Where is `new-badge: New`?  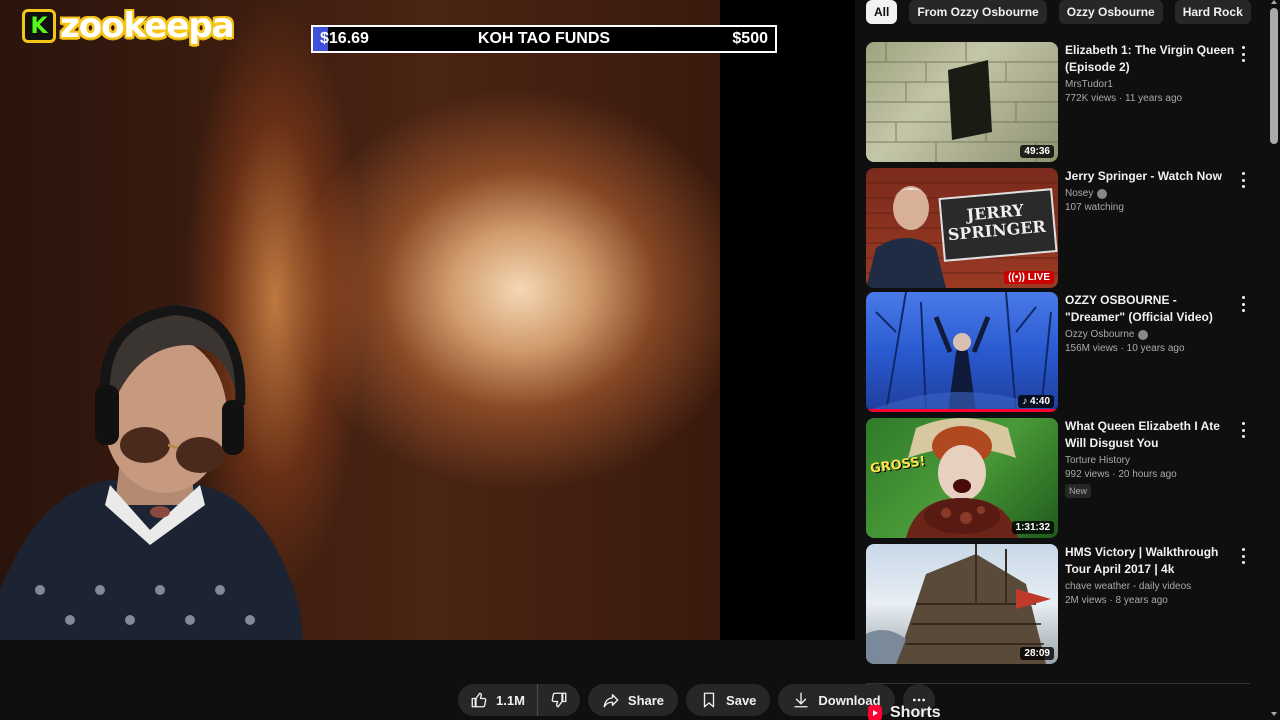 new-badge: New is located at coordinates (1078, 491).